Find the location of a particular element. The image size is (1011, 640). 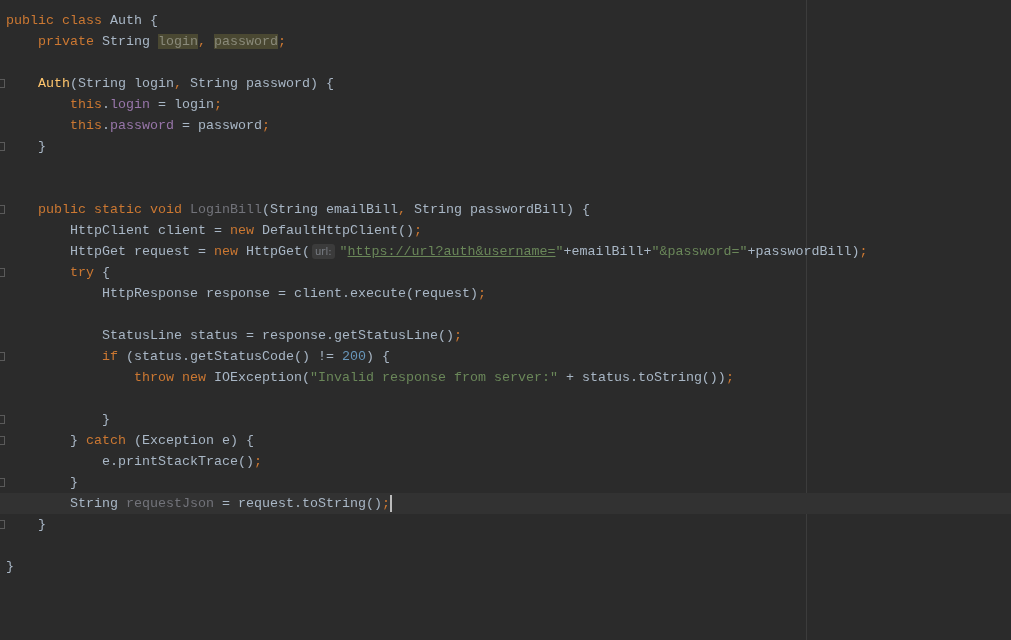

code-line: if (status.getStatusCode() != 200) { is located at coordinates (245, 356).